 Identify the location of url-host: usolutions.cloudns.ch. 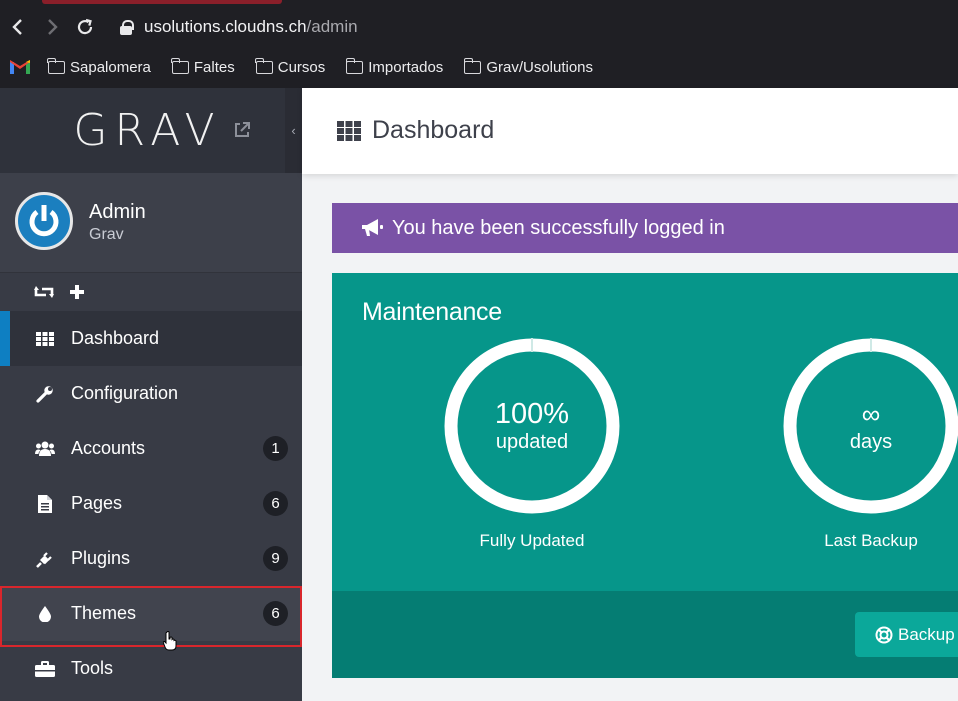
(225, 26).